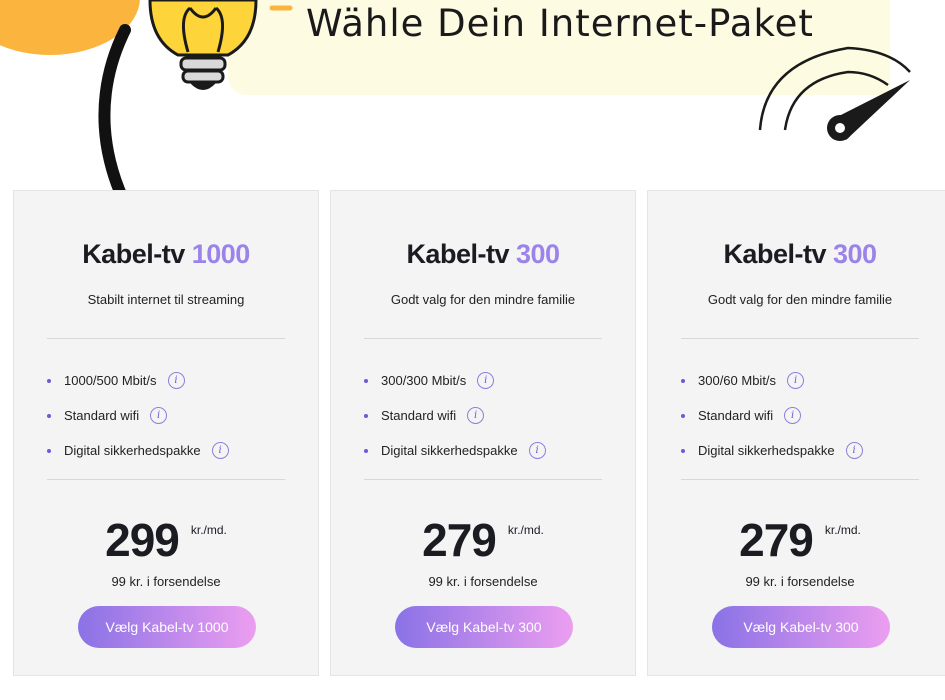 The height and width of the screenshot is (700, 945). I want to click on feature-item: 1000/500 Mbit/s i, so click(138, 380).